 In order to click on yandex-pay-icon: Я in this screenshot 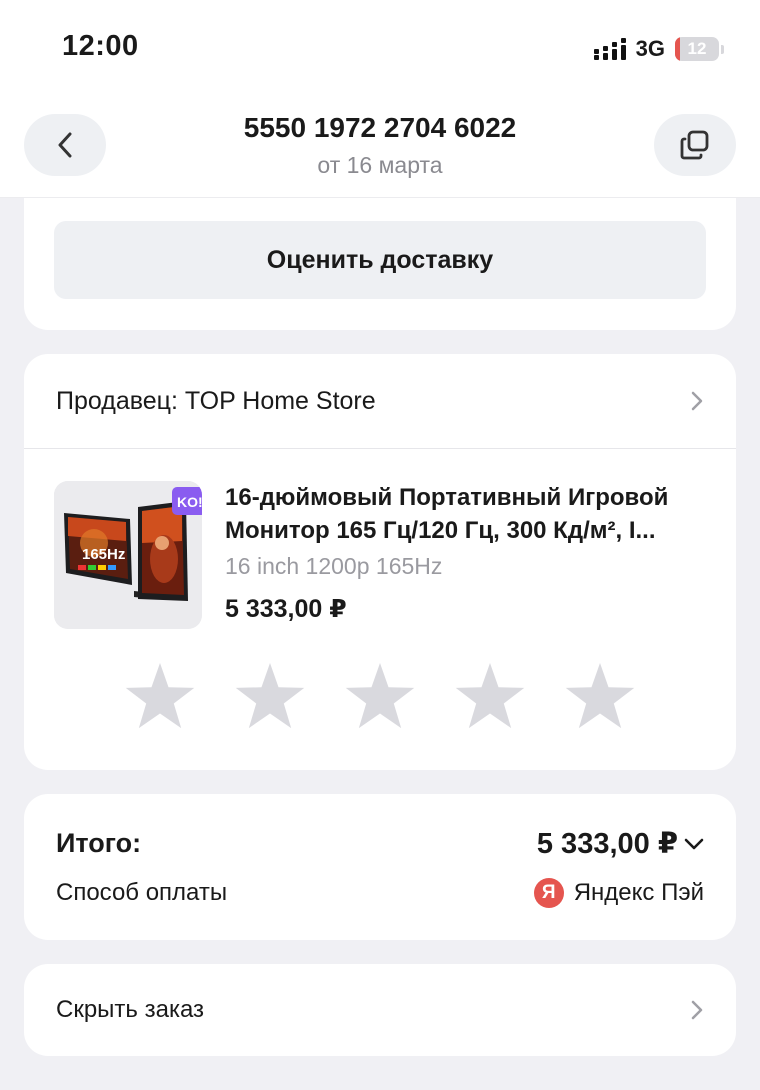, I will do `click(548, 893)`.